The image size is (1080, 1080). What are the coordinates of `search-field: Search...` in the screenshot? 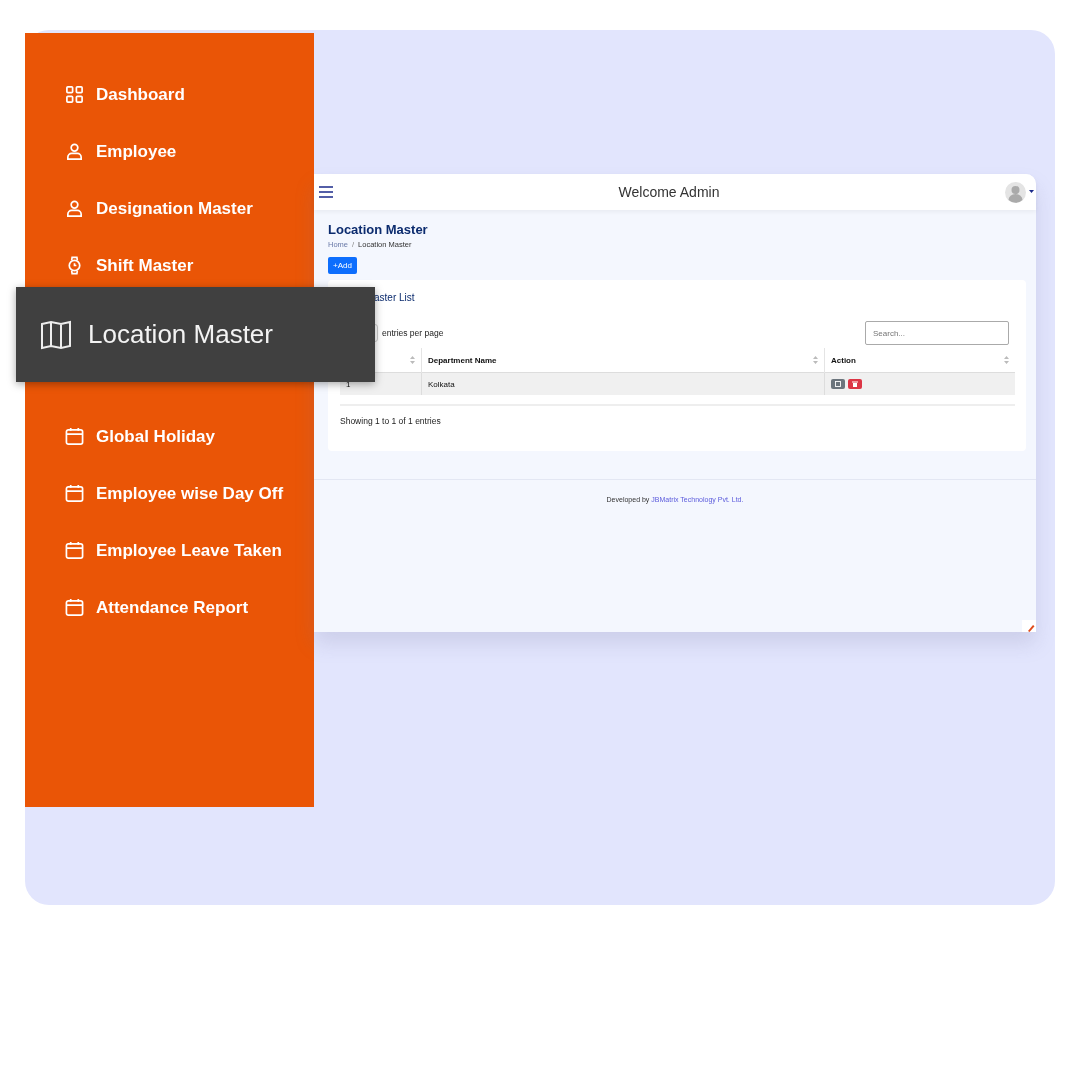 It's located at (937, 333).